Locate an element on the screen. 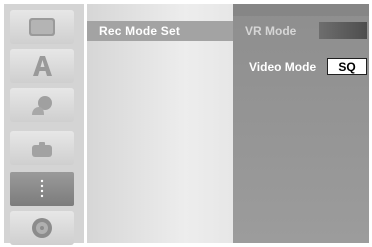 This screenshot has width=372, height=247. vr-mode-label: VR Mode is located at coordinates (270, 31).